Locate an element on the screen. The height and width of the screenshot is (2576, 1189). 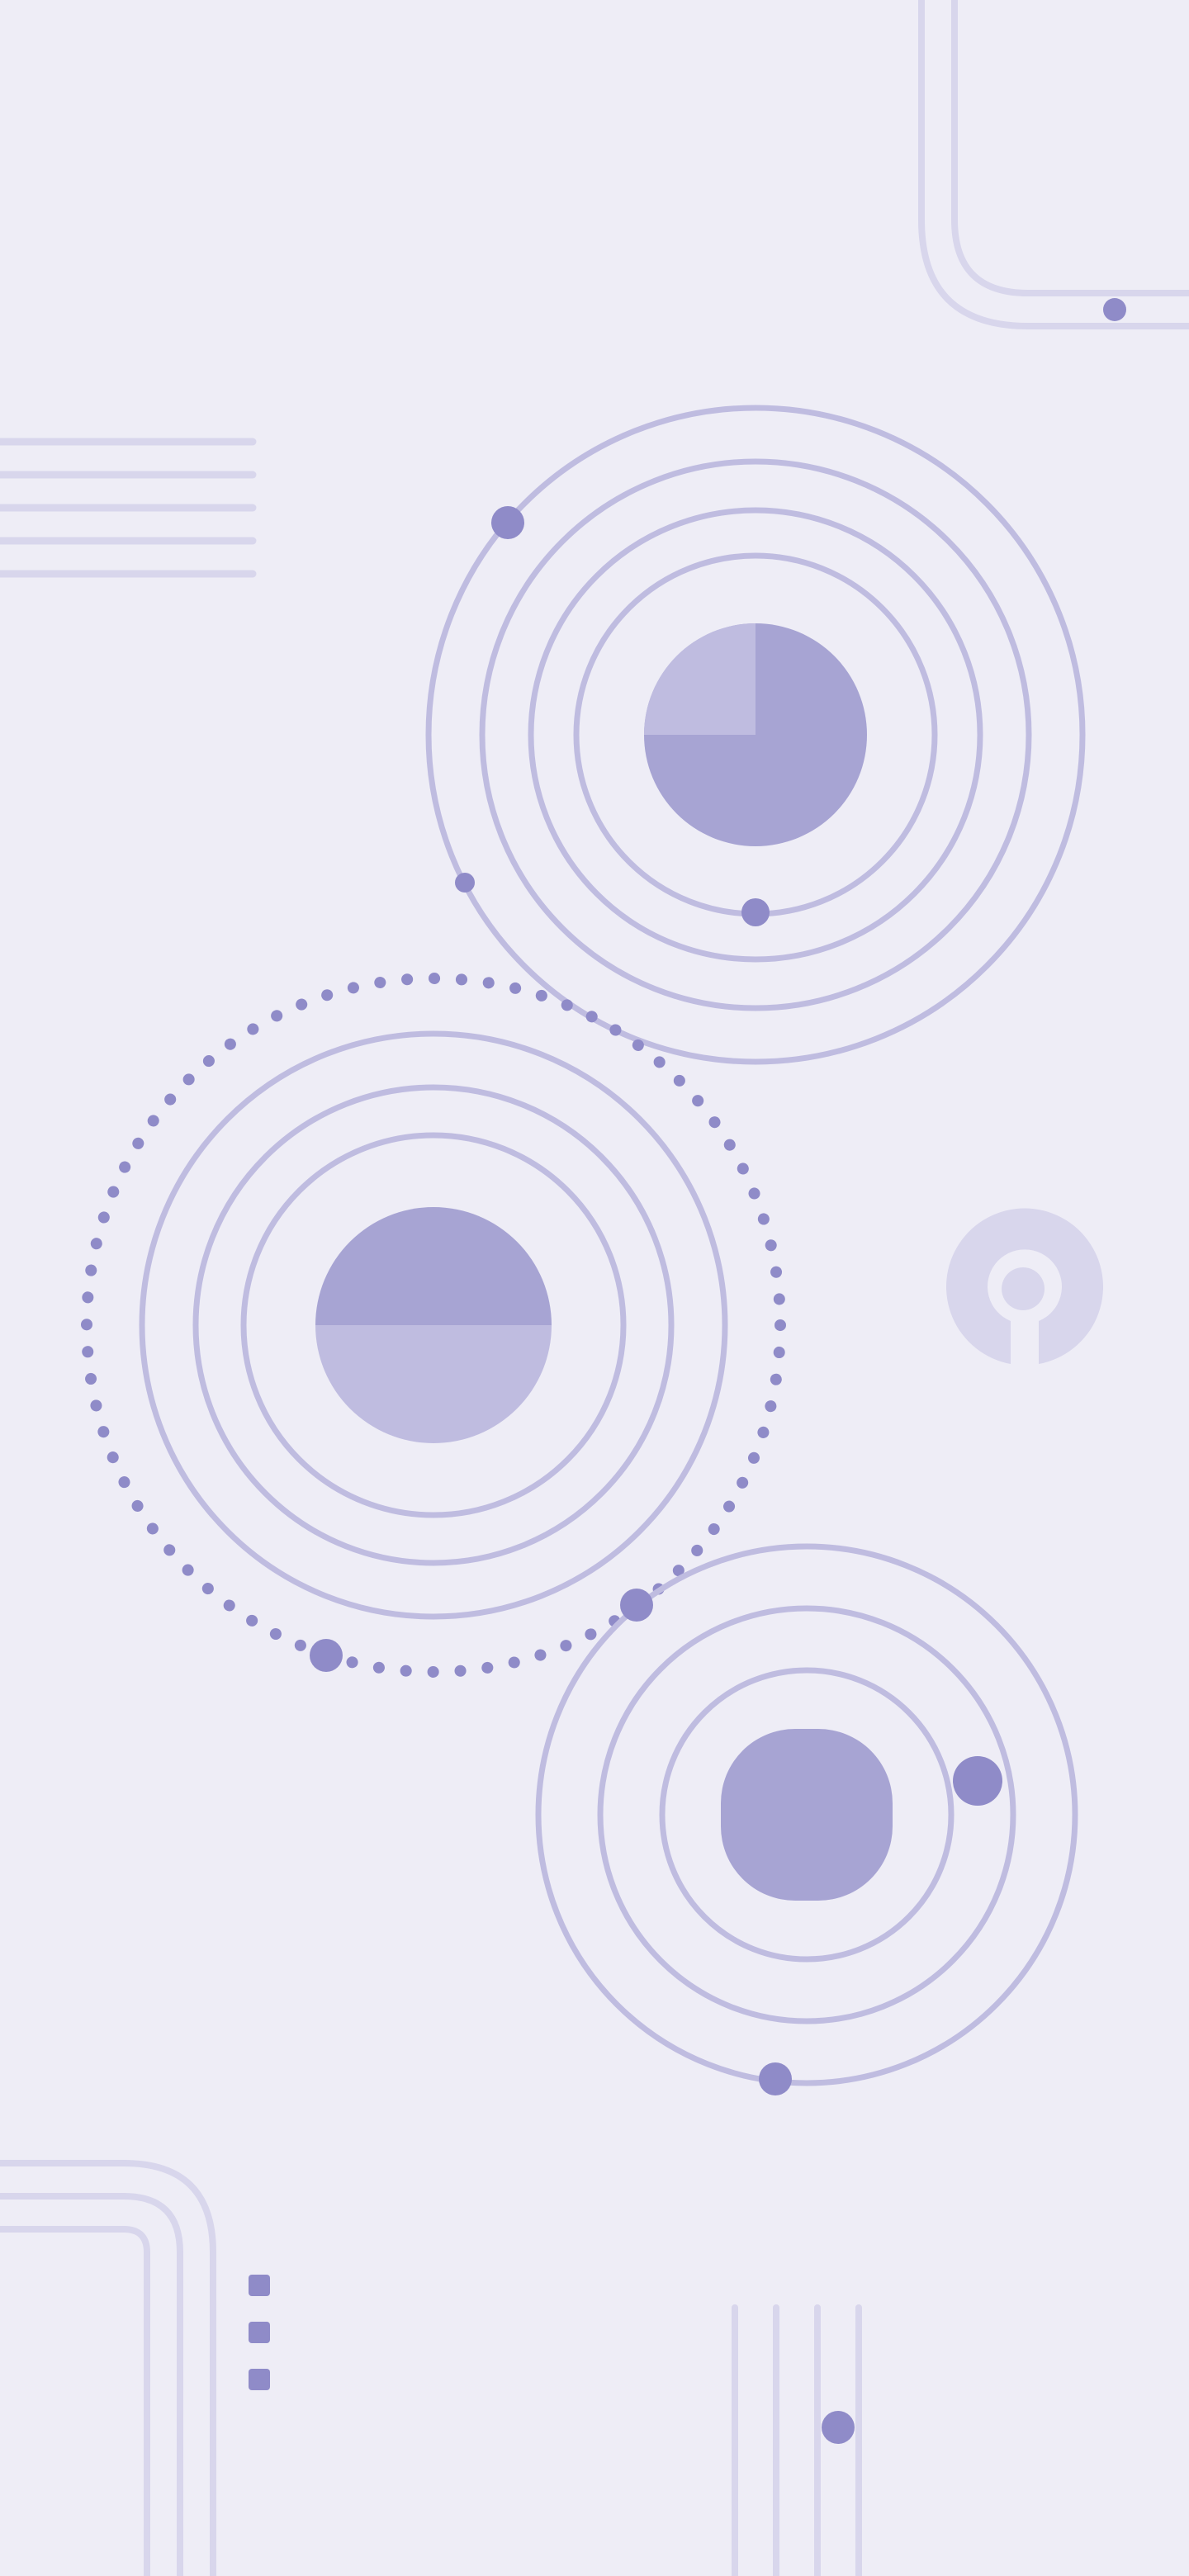
small-squares is located at coordinates (259, 2332).